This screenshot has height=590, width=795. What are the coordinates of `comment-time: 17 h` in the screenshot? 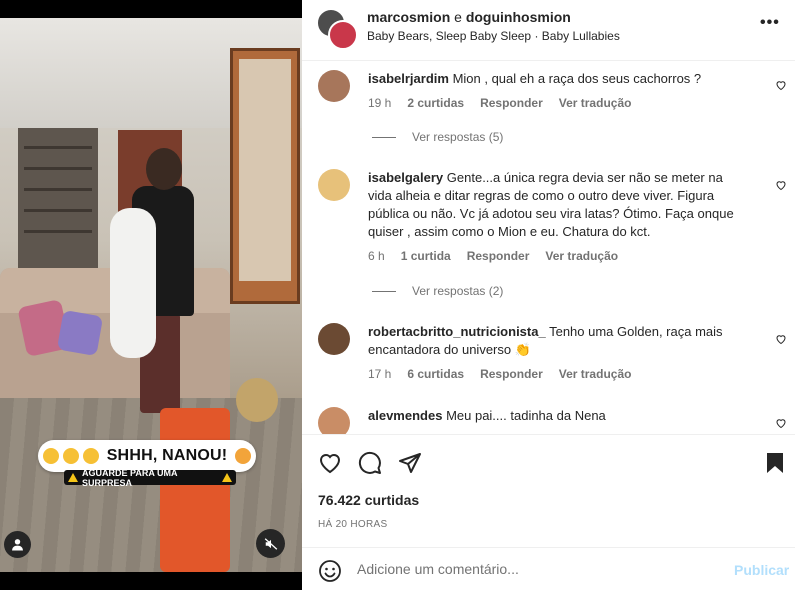 It's located at (380, 374).